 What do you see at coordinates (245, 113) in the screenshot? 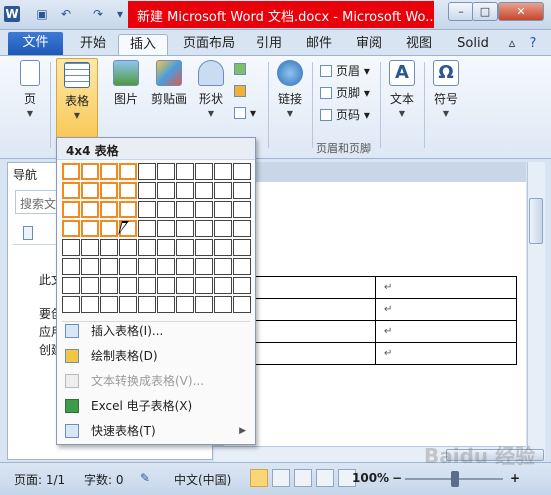
I see `screenshot-icon: ▾` at bounding box center [245, 113].